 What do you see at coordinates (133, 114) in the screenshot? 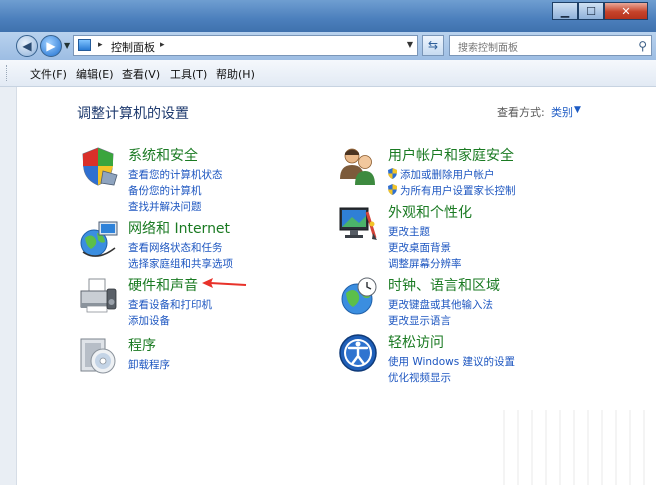
I see `page-title: 调整计算机的设置` at bounding box center [133, 114].